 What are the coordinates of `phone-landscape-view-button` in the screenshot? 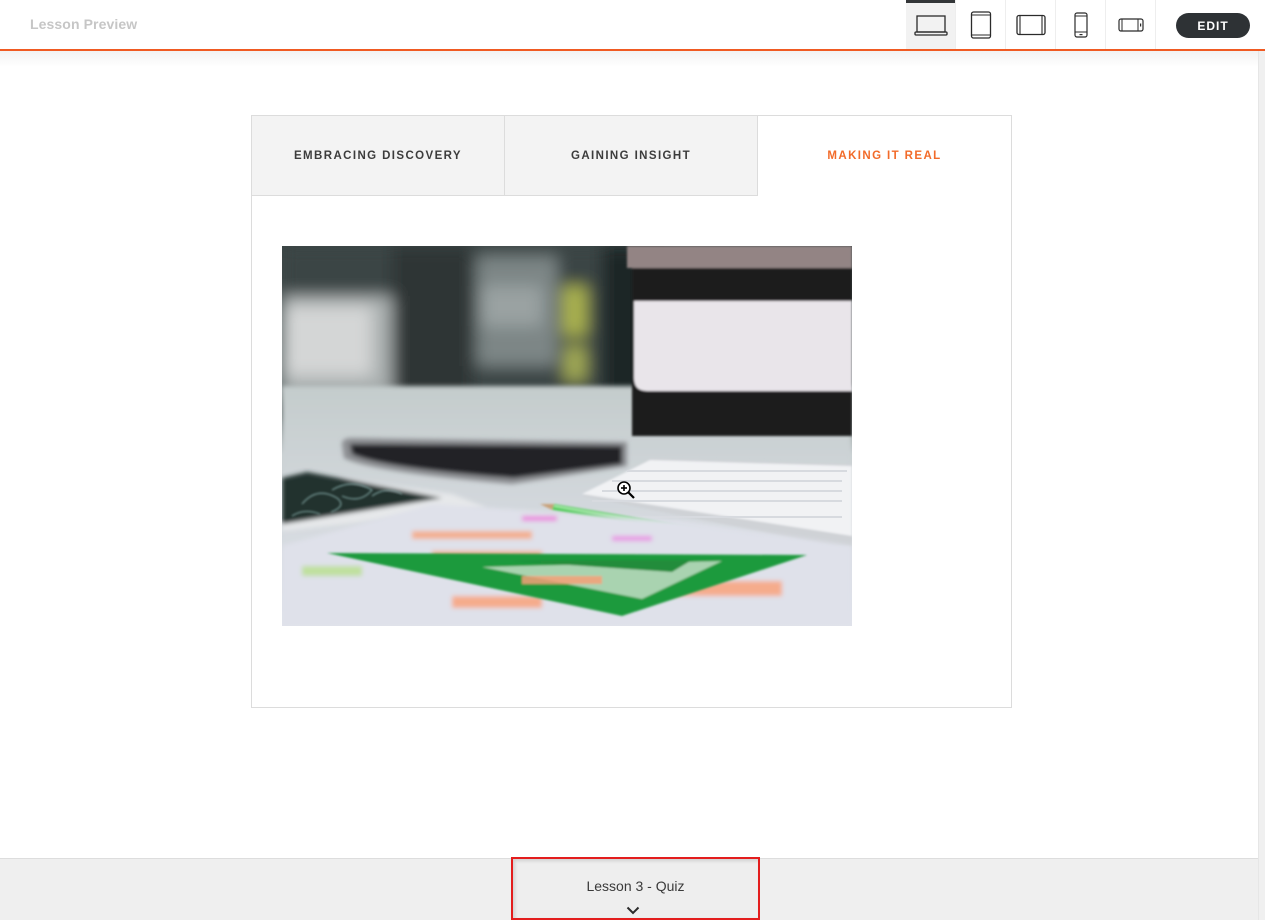 It's located at (1131, 24).